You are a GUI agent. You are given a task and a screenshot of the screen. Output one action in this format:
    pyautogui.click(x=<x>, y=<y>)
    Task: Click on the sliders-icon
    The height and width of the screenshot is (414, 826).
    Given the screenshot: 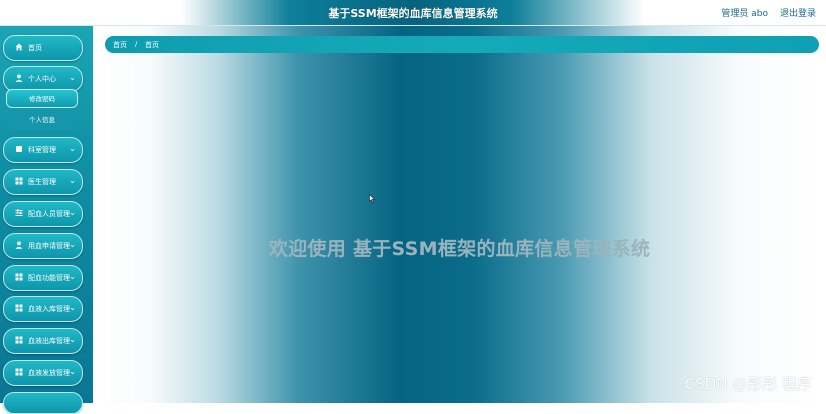 What is the action you would take?
    pyautogui.click(x=19, y=213)
    